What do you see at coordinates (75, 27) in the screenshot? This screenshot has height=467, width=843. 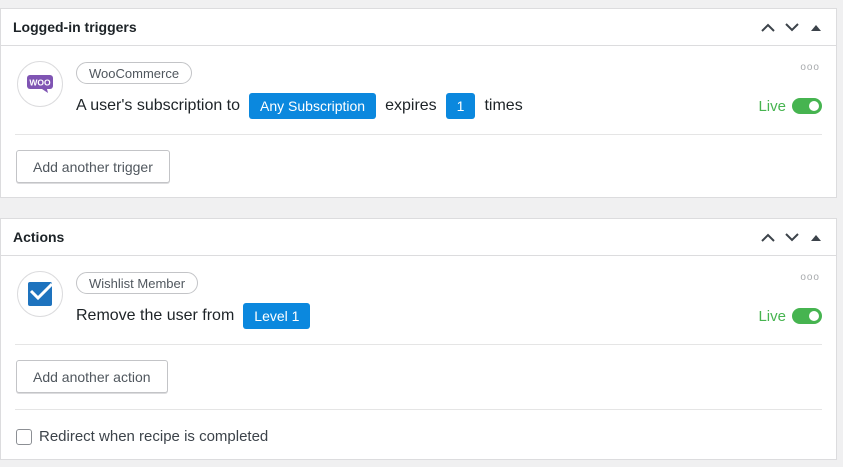 I see `triggers-title: Logged-in triggers` at bounding box center [75, 27].